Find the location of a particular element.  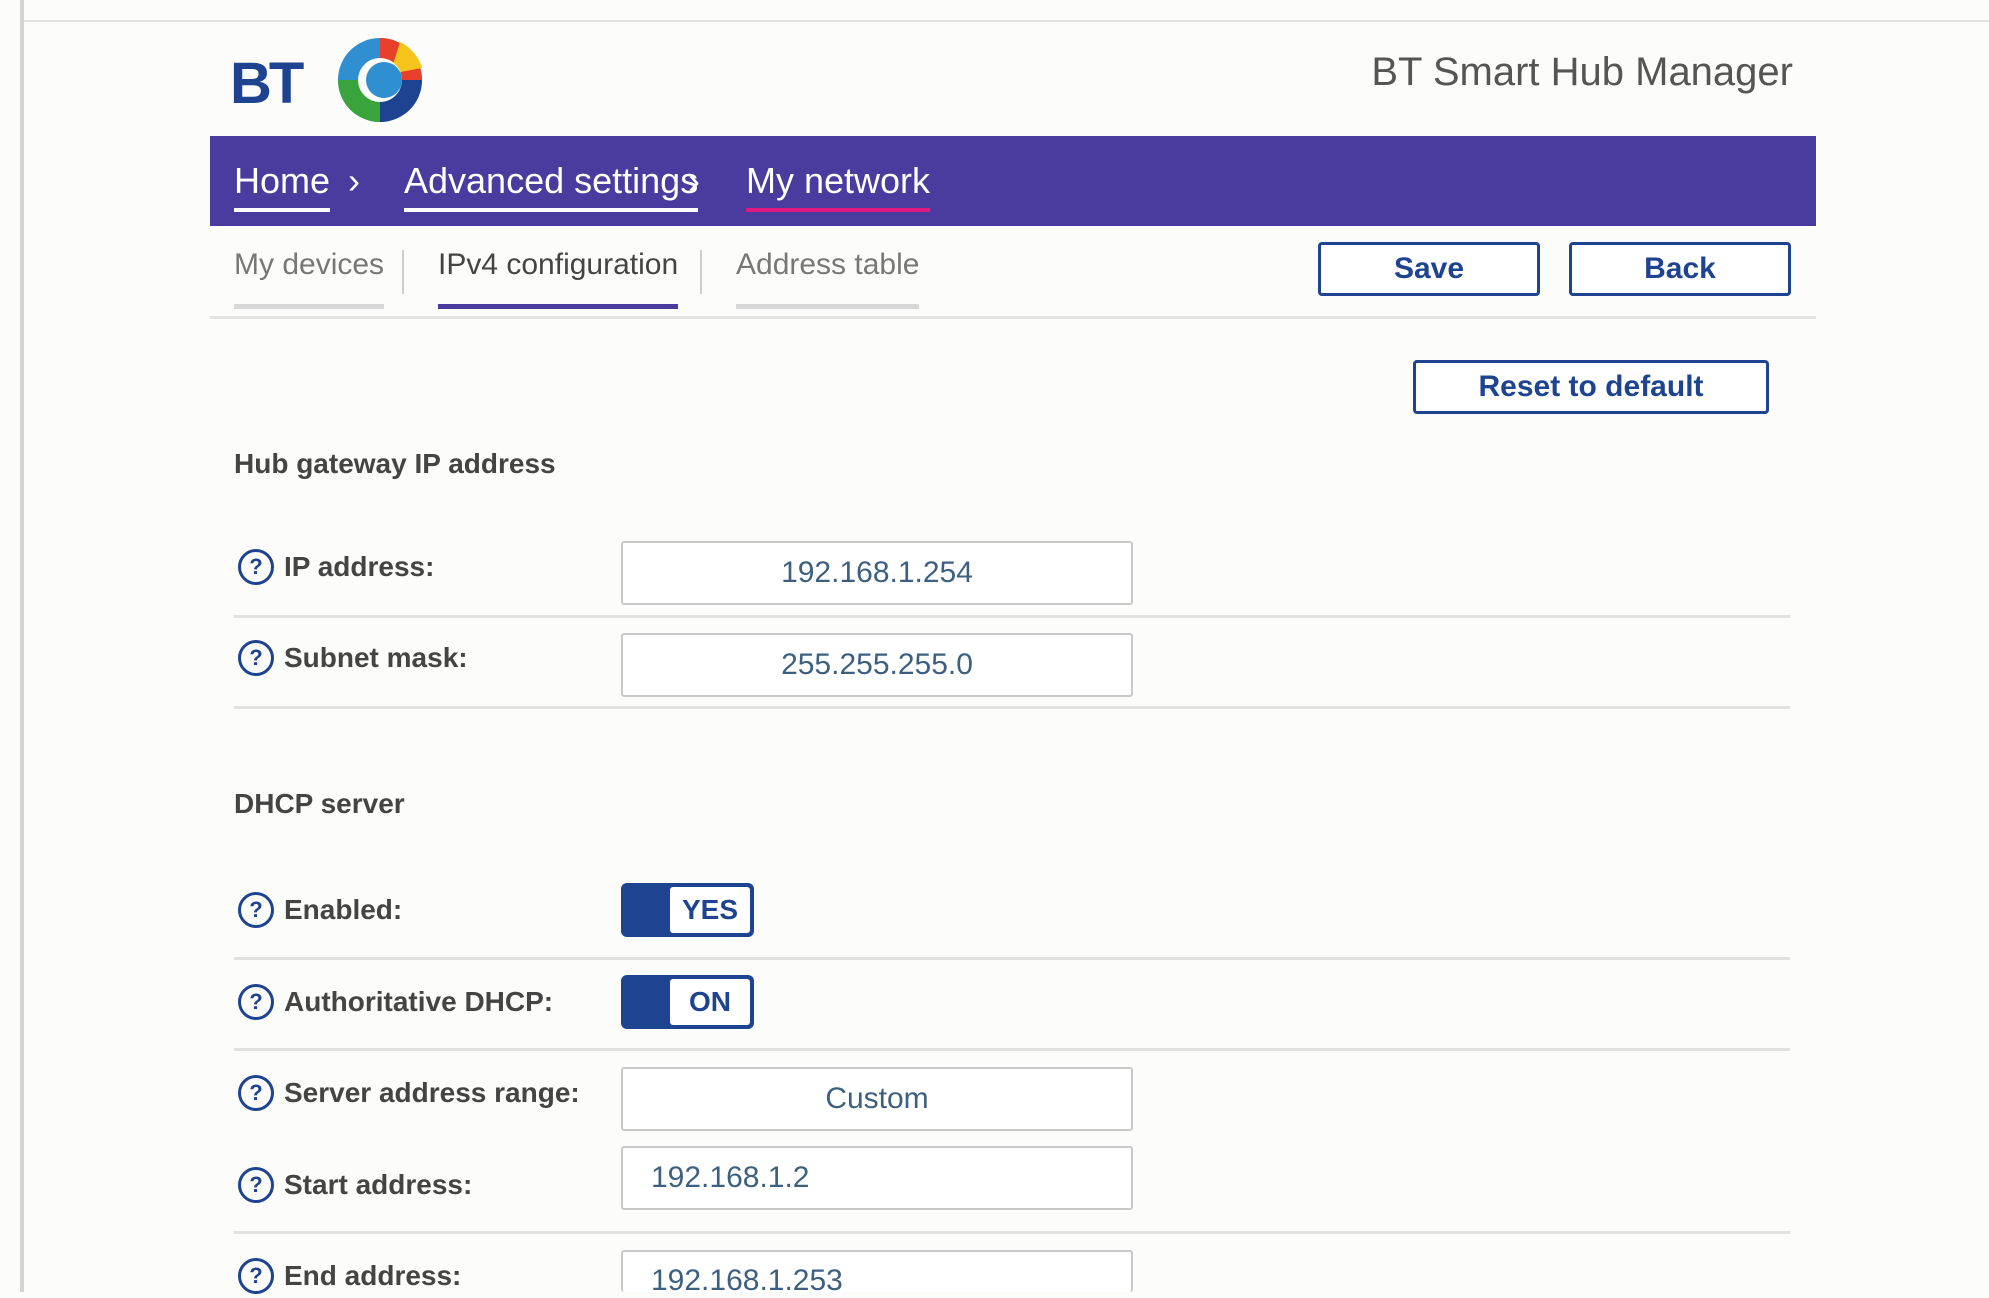

authoritative-dhcp-label: ? Authoritative DHCP: is located at coordinates (395, 1002).